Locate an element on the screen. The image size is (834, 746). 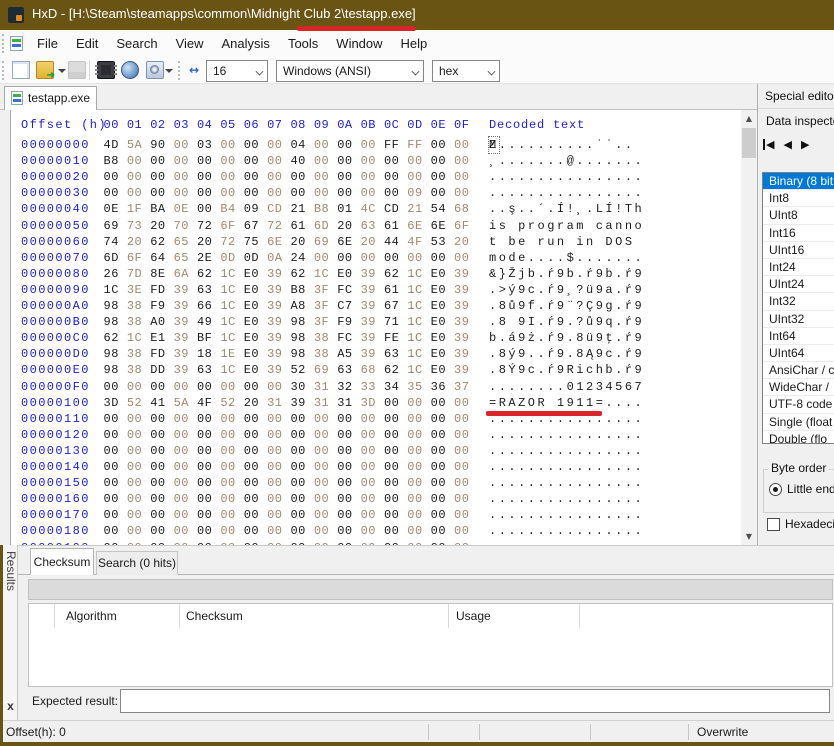
column-header-checksum: Checksum is located at coordinates (214, 616).